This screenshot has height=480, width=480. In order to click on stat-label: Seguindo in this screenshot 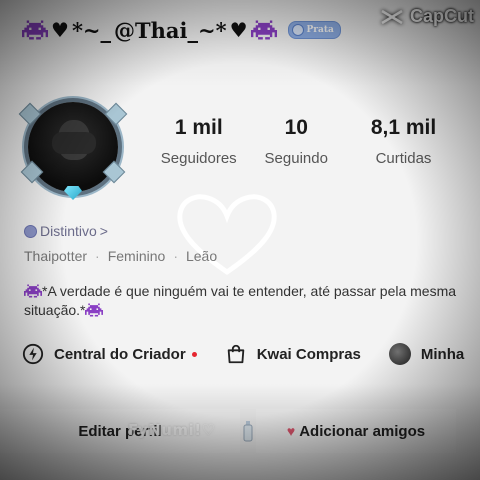, I will do `click(296, 158)`.